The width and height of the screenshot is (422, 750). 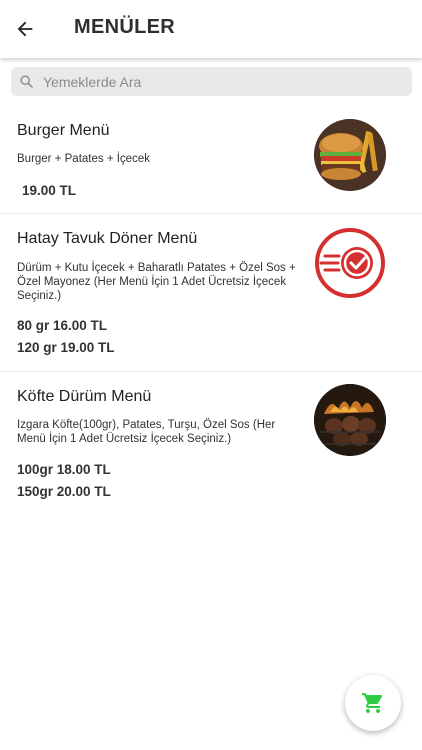 I want to click on menu-item-price: 19.00 TL, so click(x=49, y=190).